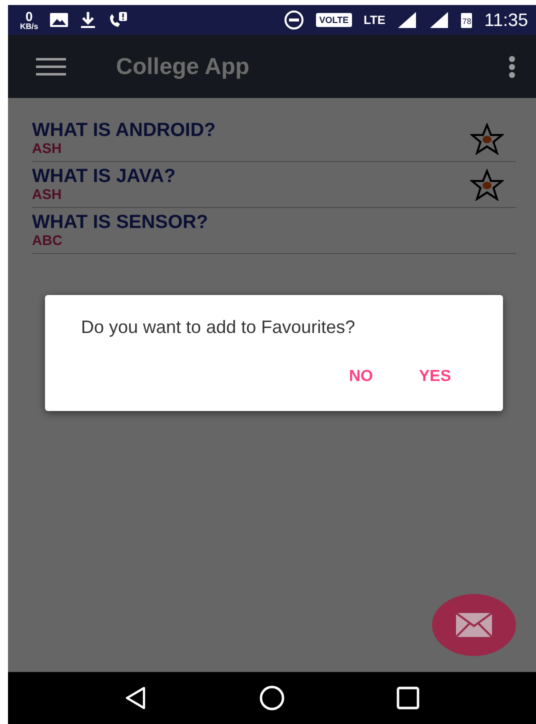 This screenshot has width=536, height=724. Describe the element at coordinates (334, 20) in the screenshot. I see `volte-badge: VOLTE` at that location.